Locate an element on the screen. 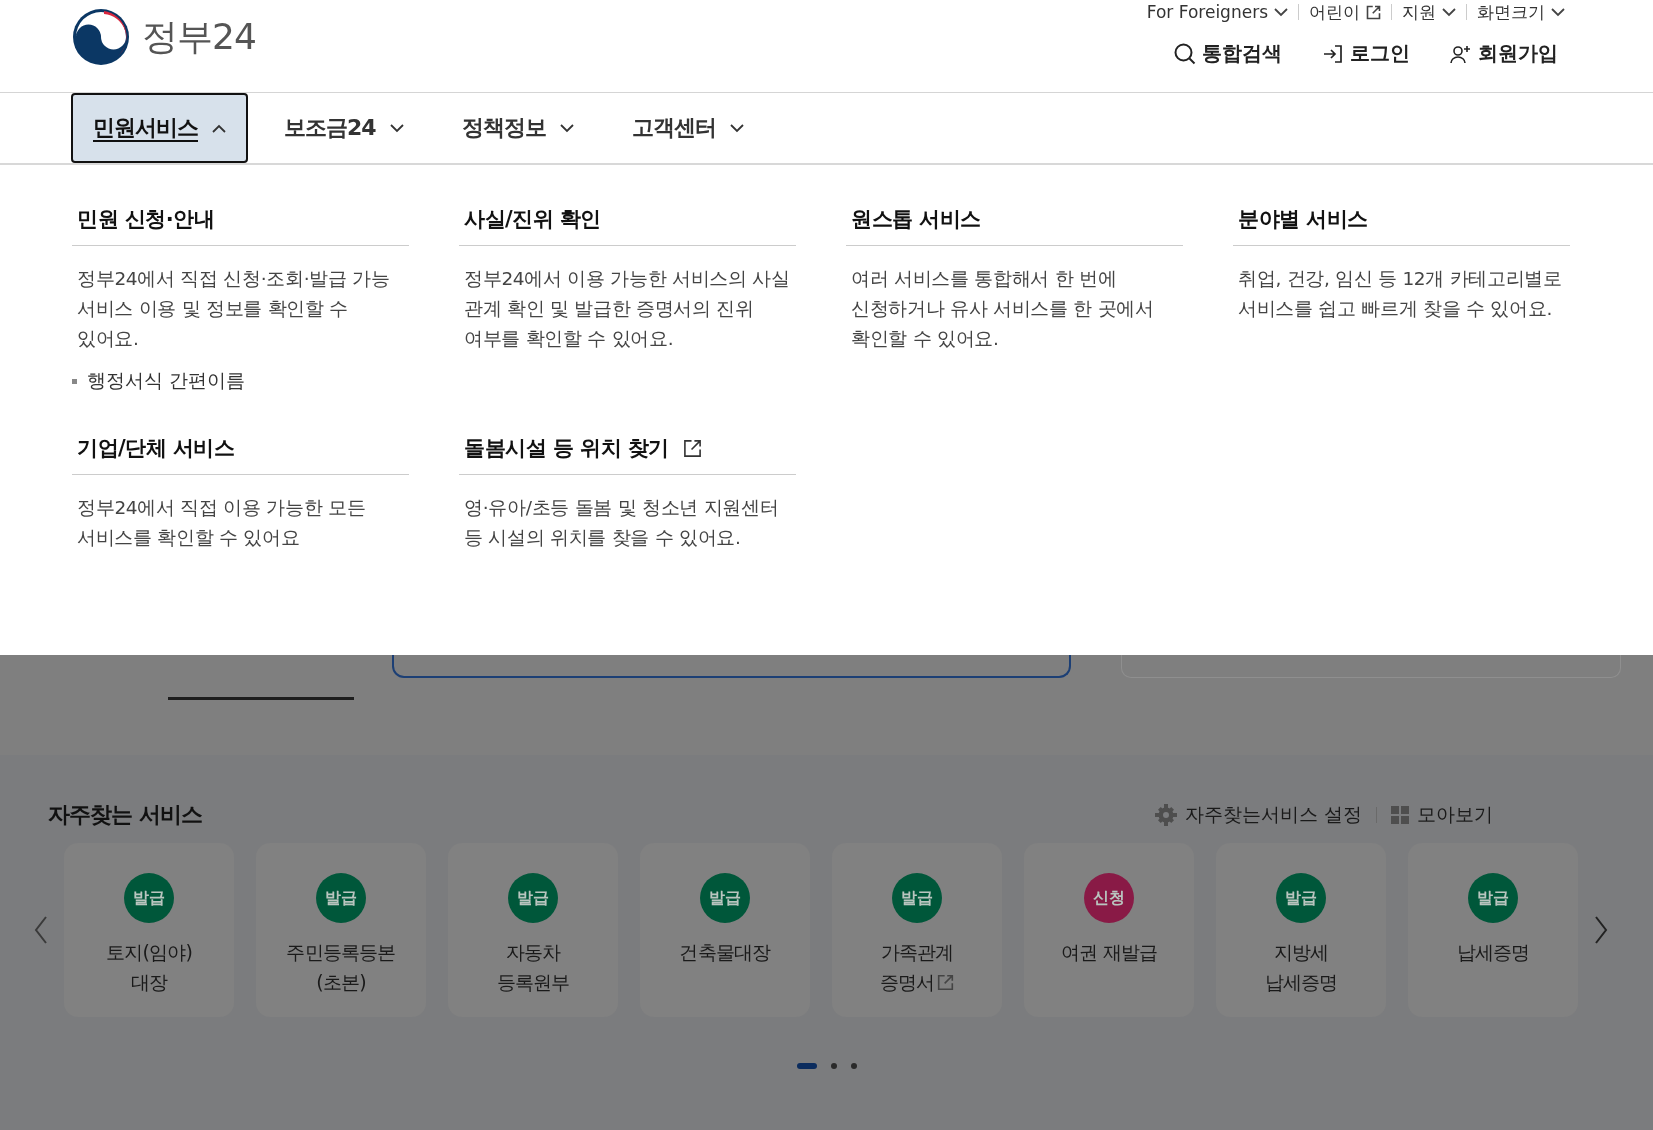 The width and height of the screenshot is (1653, 1130). section-title: 돌봄시설 등 위치 찾기 is located at coordinates (566, 448).